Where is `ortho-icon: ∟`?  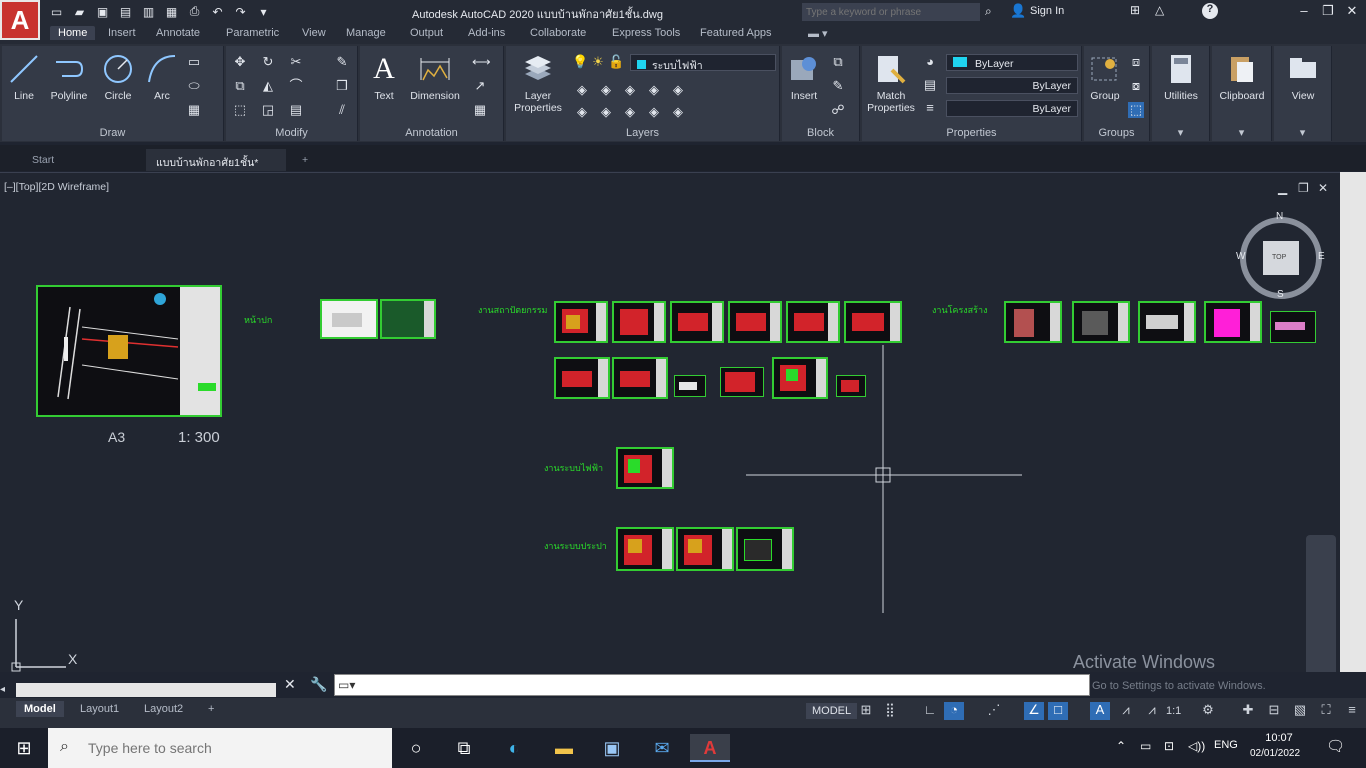
ortho-icon: ∟ is located at coordinates (930, 711).